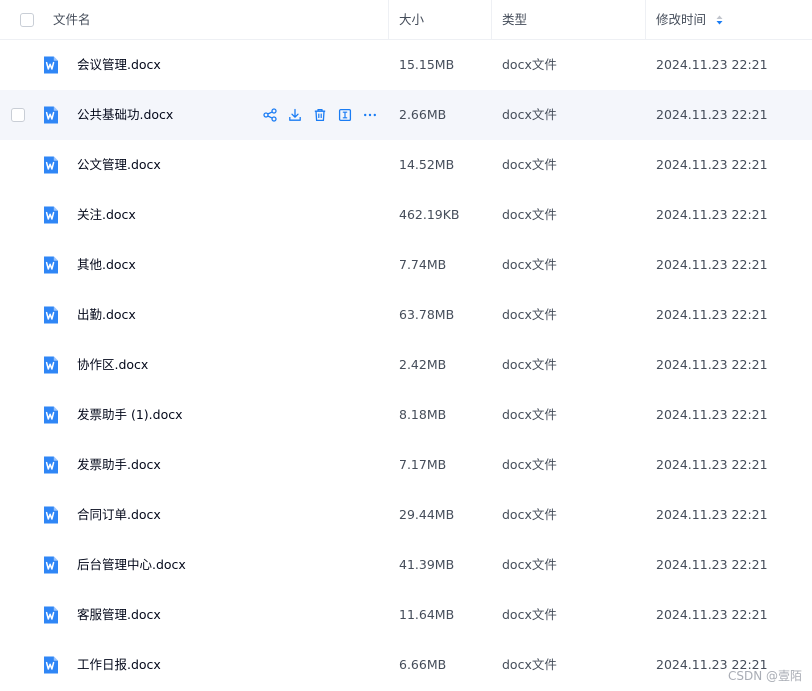 This screenshot has height=691, width=812. Describe the element at coordinates (345, 115) in the screenshot. I see `rename-icon` at that location.